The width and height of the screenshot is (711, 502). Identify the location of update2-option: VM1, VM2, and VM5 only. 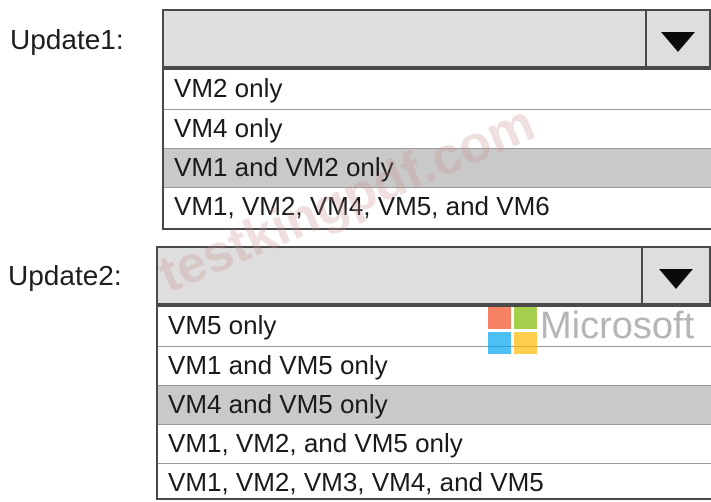
(434, 443).